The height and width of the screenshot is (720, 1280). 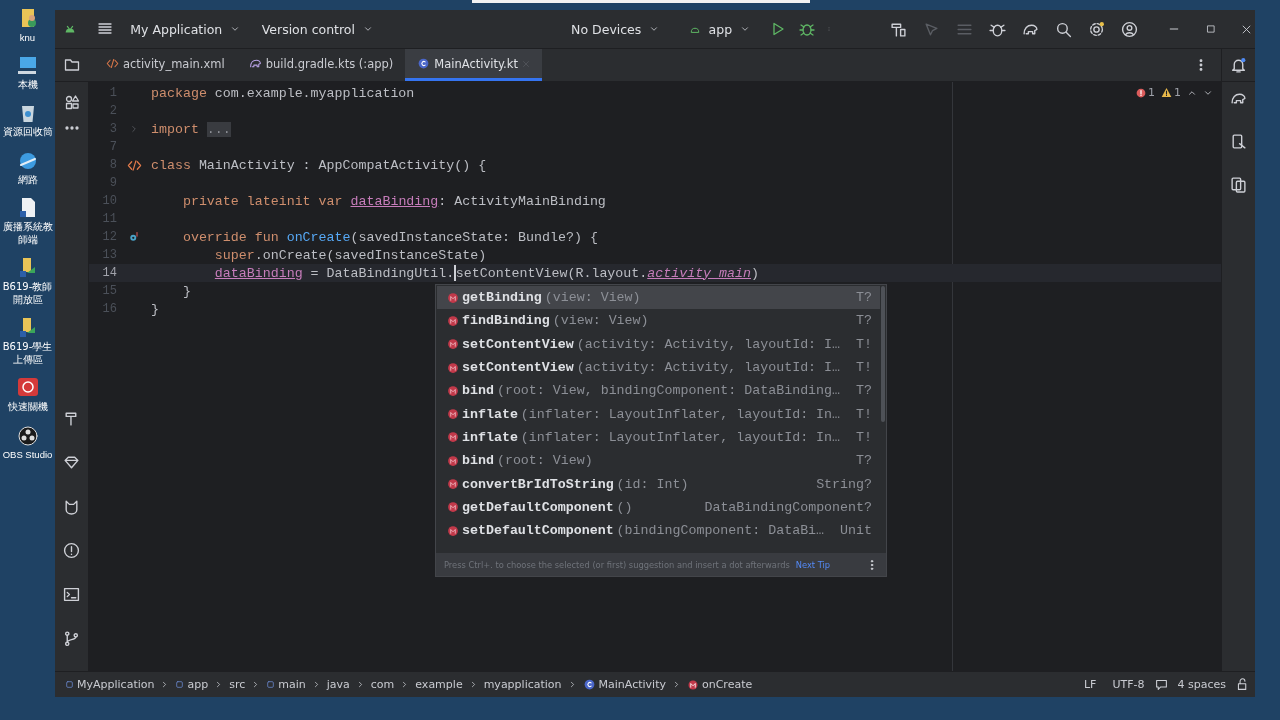 I want to click on override-icon, so click(x=134, y=237).